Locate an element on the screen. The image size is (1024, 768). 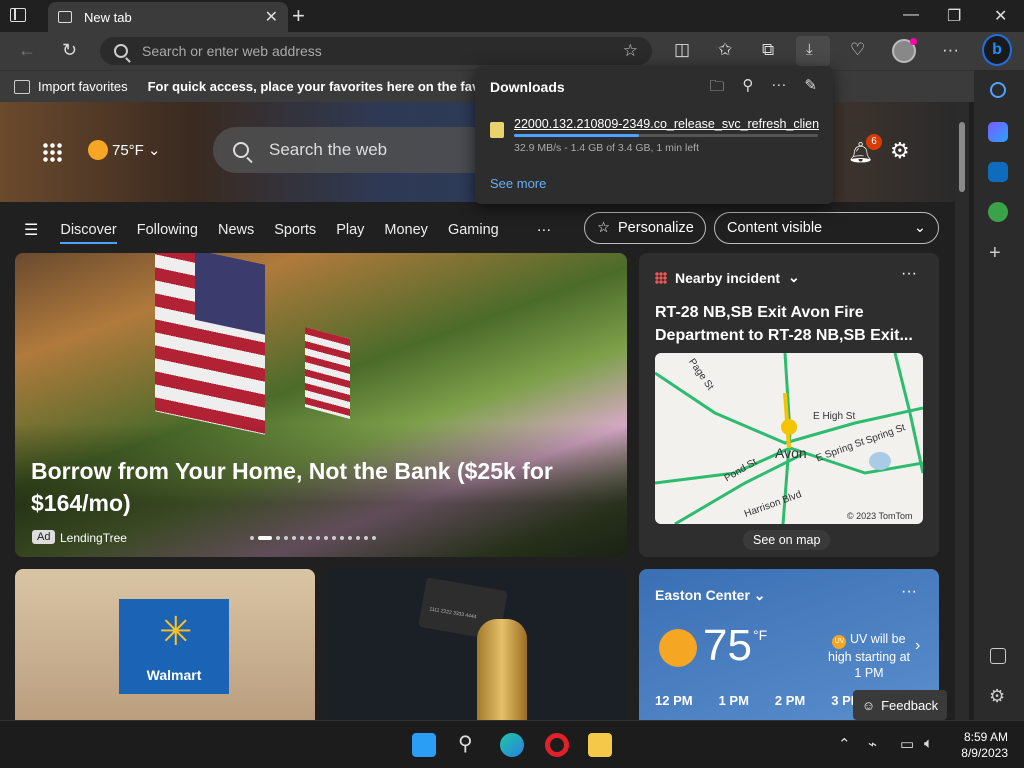
card-number: 1111 2222 3333 4444 is located at coordinates (452, 613).